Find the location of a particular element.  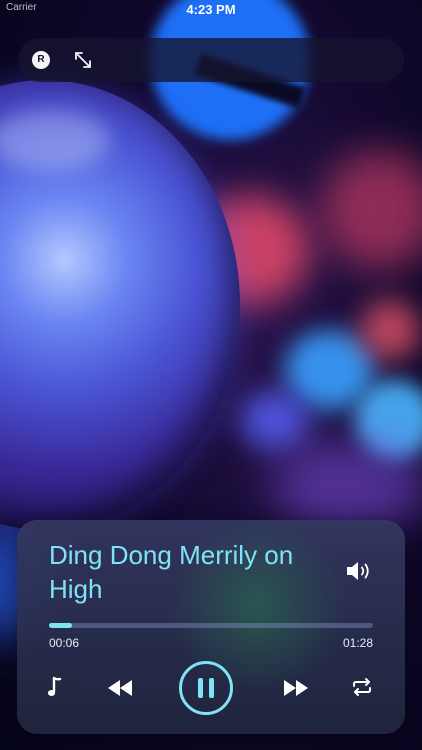

total-time: 01:28 is located at coordinates (357, 643).